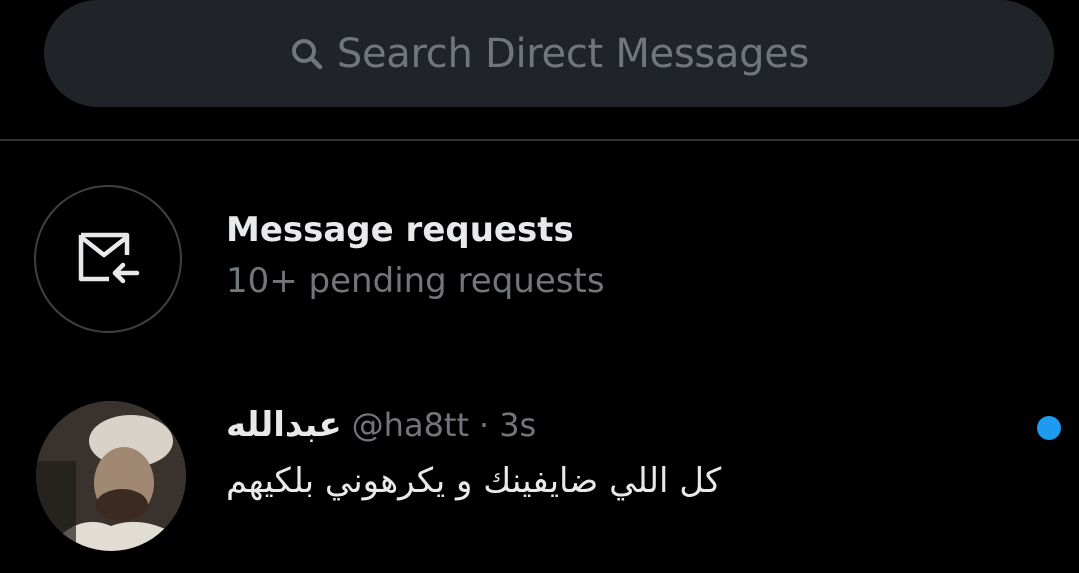  What do you see at coordinates (1049, 428) in the screenshot?
I see `unread-dot` at bounding box center [1049, 428].